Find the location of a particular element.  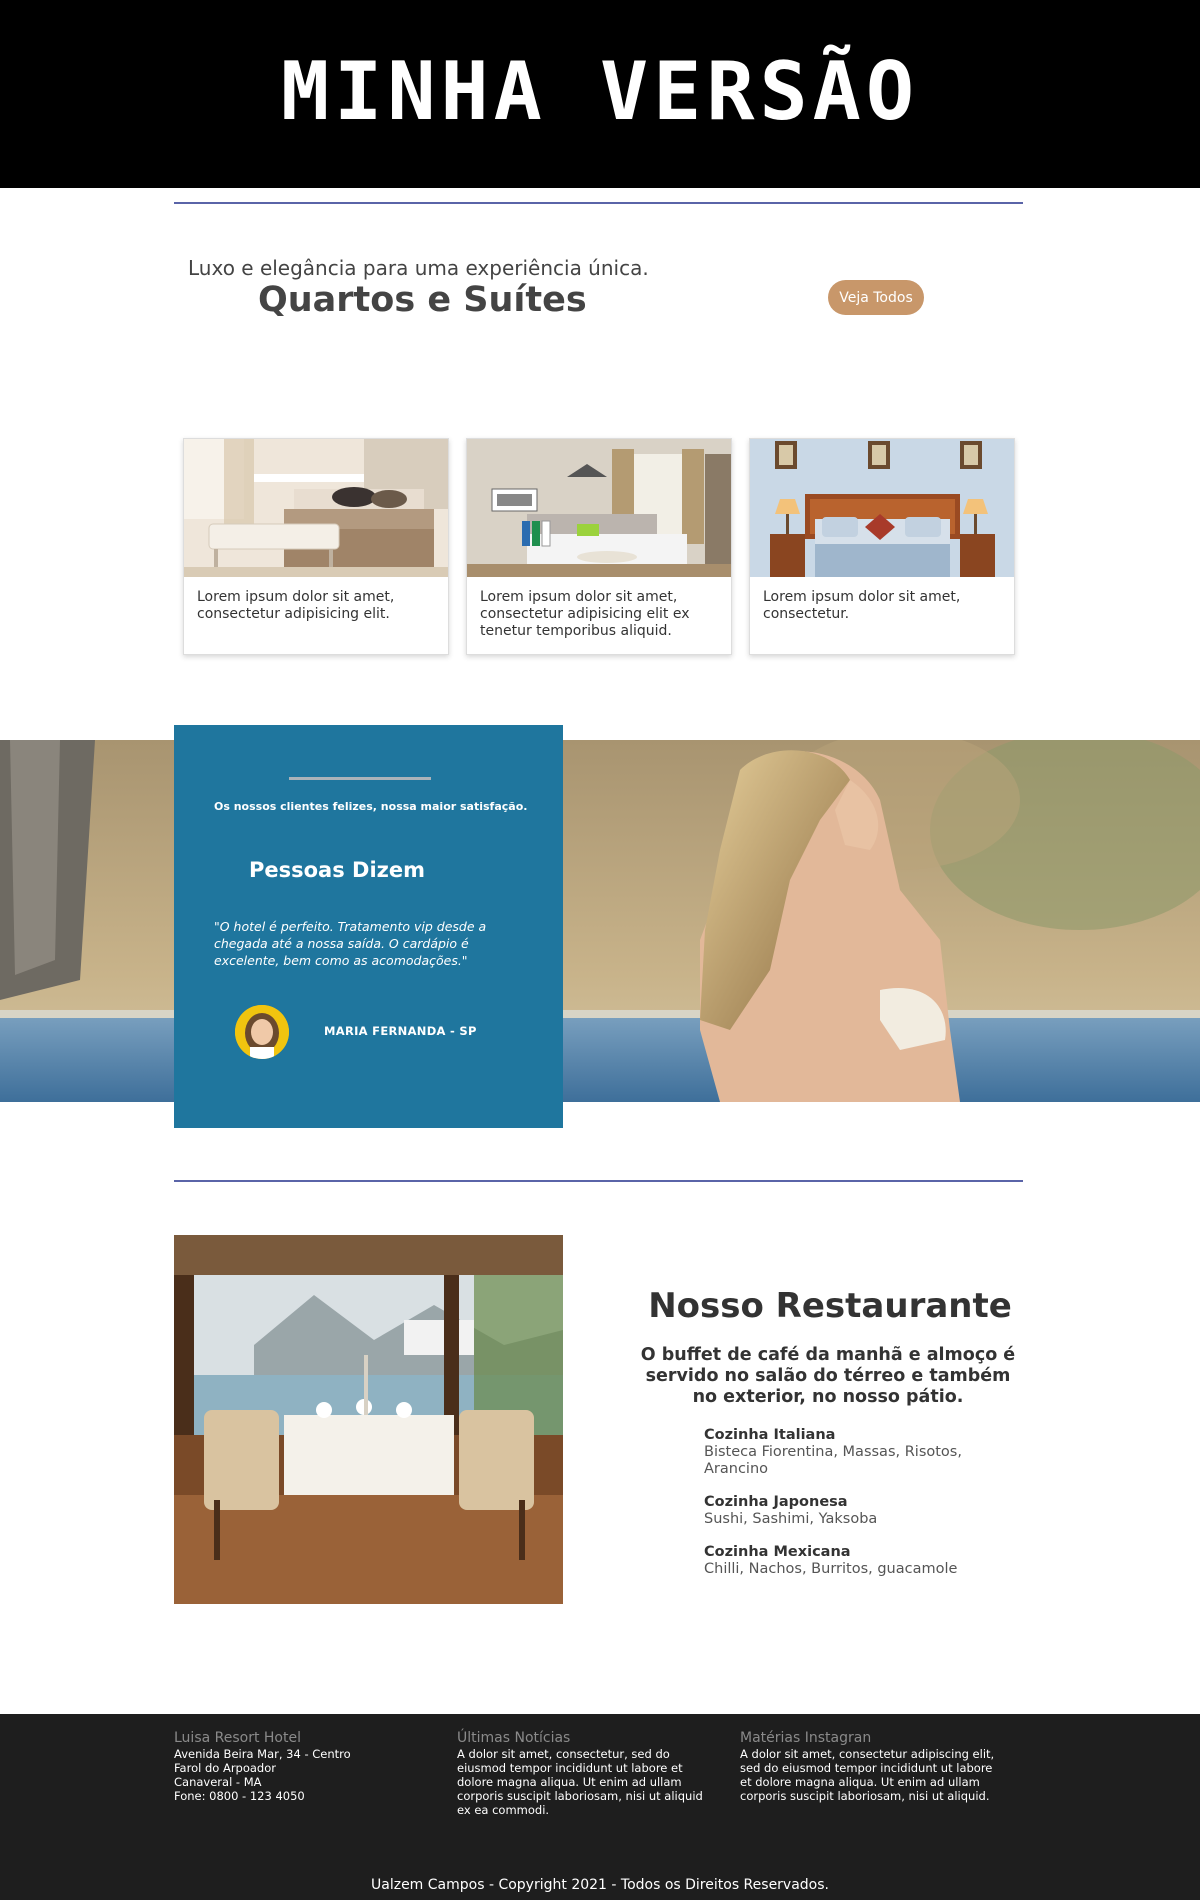

footer-heading: Matérias Instagran is located at coordinates (806, 1738).